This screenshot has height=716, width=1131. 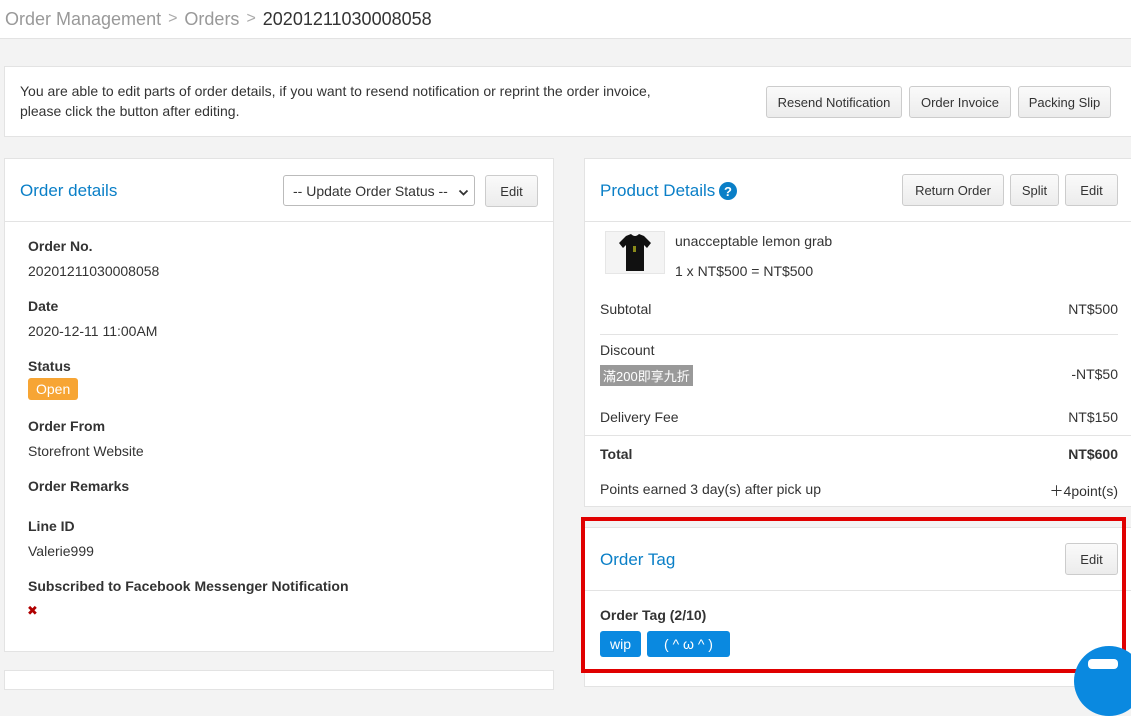 What do you see at coordinates (211, 19) in the screenshot?
I see `breadcrumb-orders: Orders` at bounding box center [211, 19].